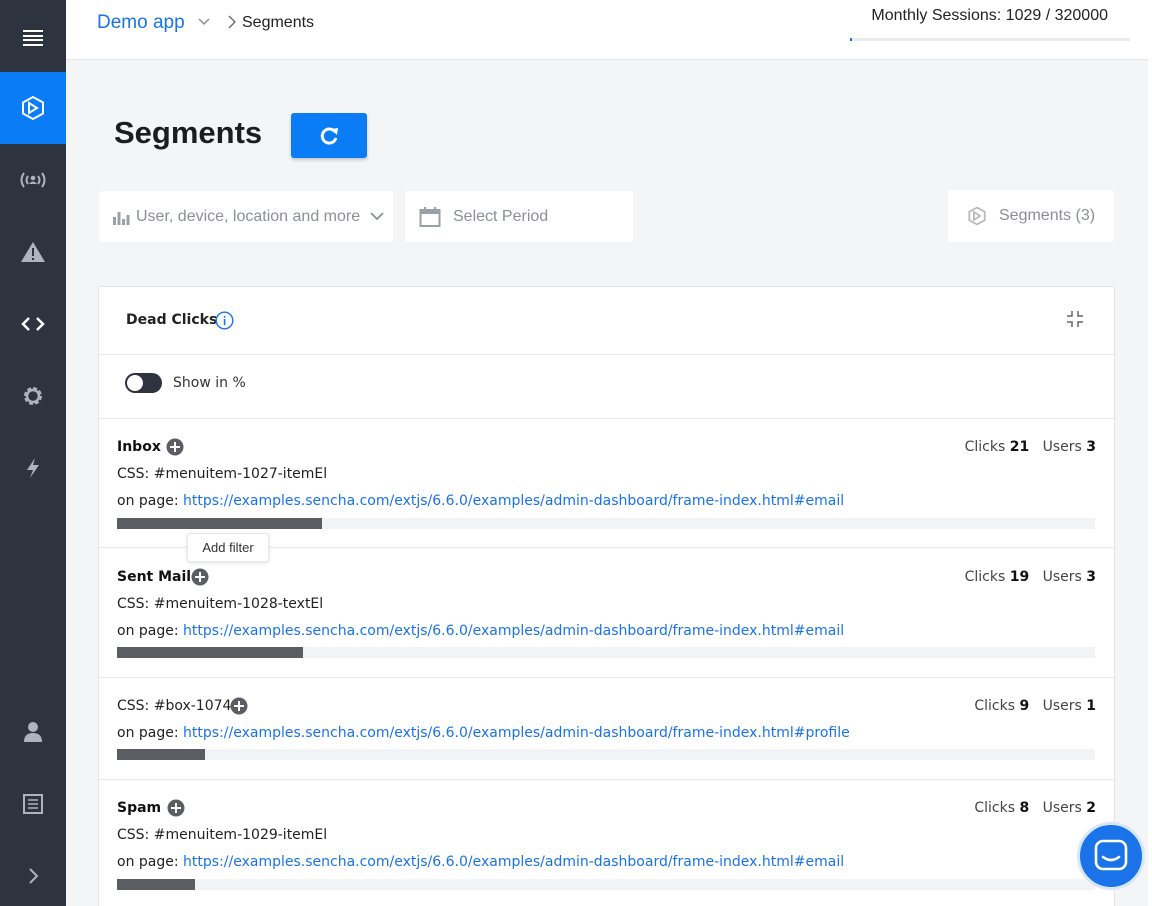  I want to click on card-title: Dead Clicks, so click(172, 320).